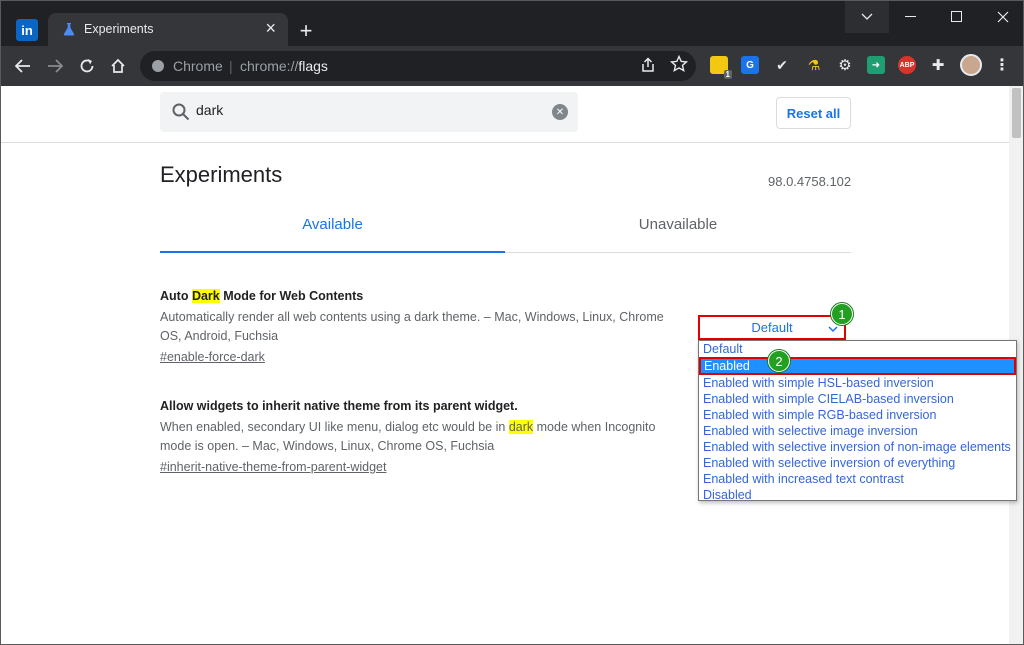 The image size is (1024, 645). What do you see at coordinates (521, 427) in the screenshot?
I see `search-highlight: dark` at bounding box center [521, 427].